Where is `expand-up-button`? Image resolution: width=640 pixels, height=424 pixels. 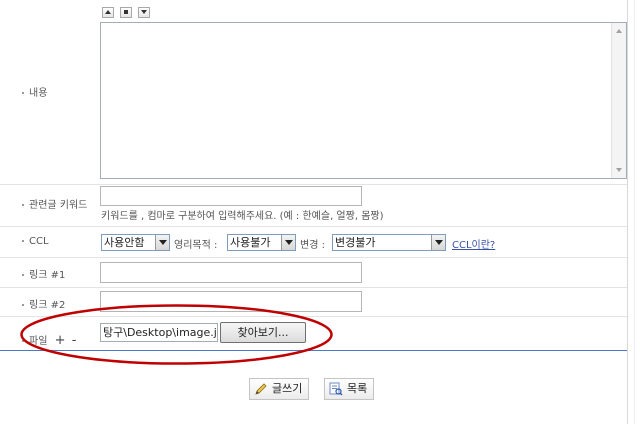
expand-up-button is located at coordinates (108, 12).